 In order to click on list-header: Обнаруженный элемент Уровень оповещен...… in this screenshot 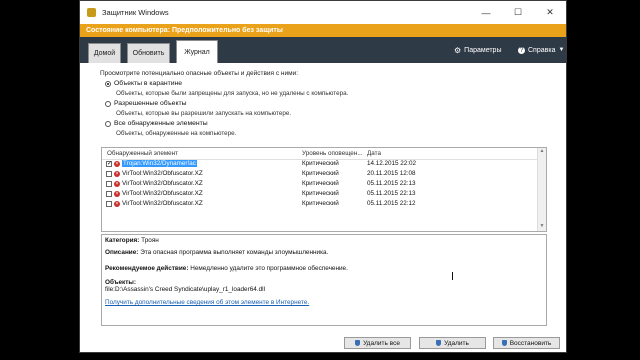, I will do `click(324, 154)`.